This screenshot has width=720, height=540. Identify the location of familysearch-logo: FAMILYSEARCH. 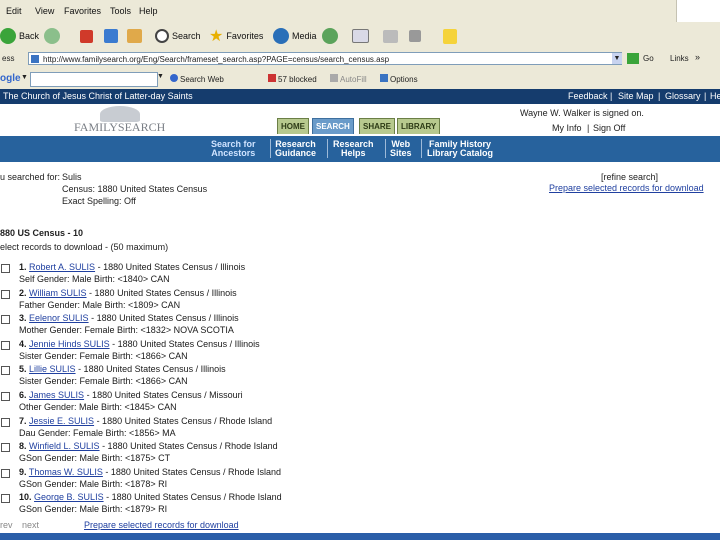
(119, 127).